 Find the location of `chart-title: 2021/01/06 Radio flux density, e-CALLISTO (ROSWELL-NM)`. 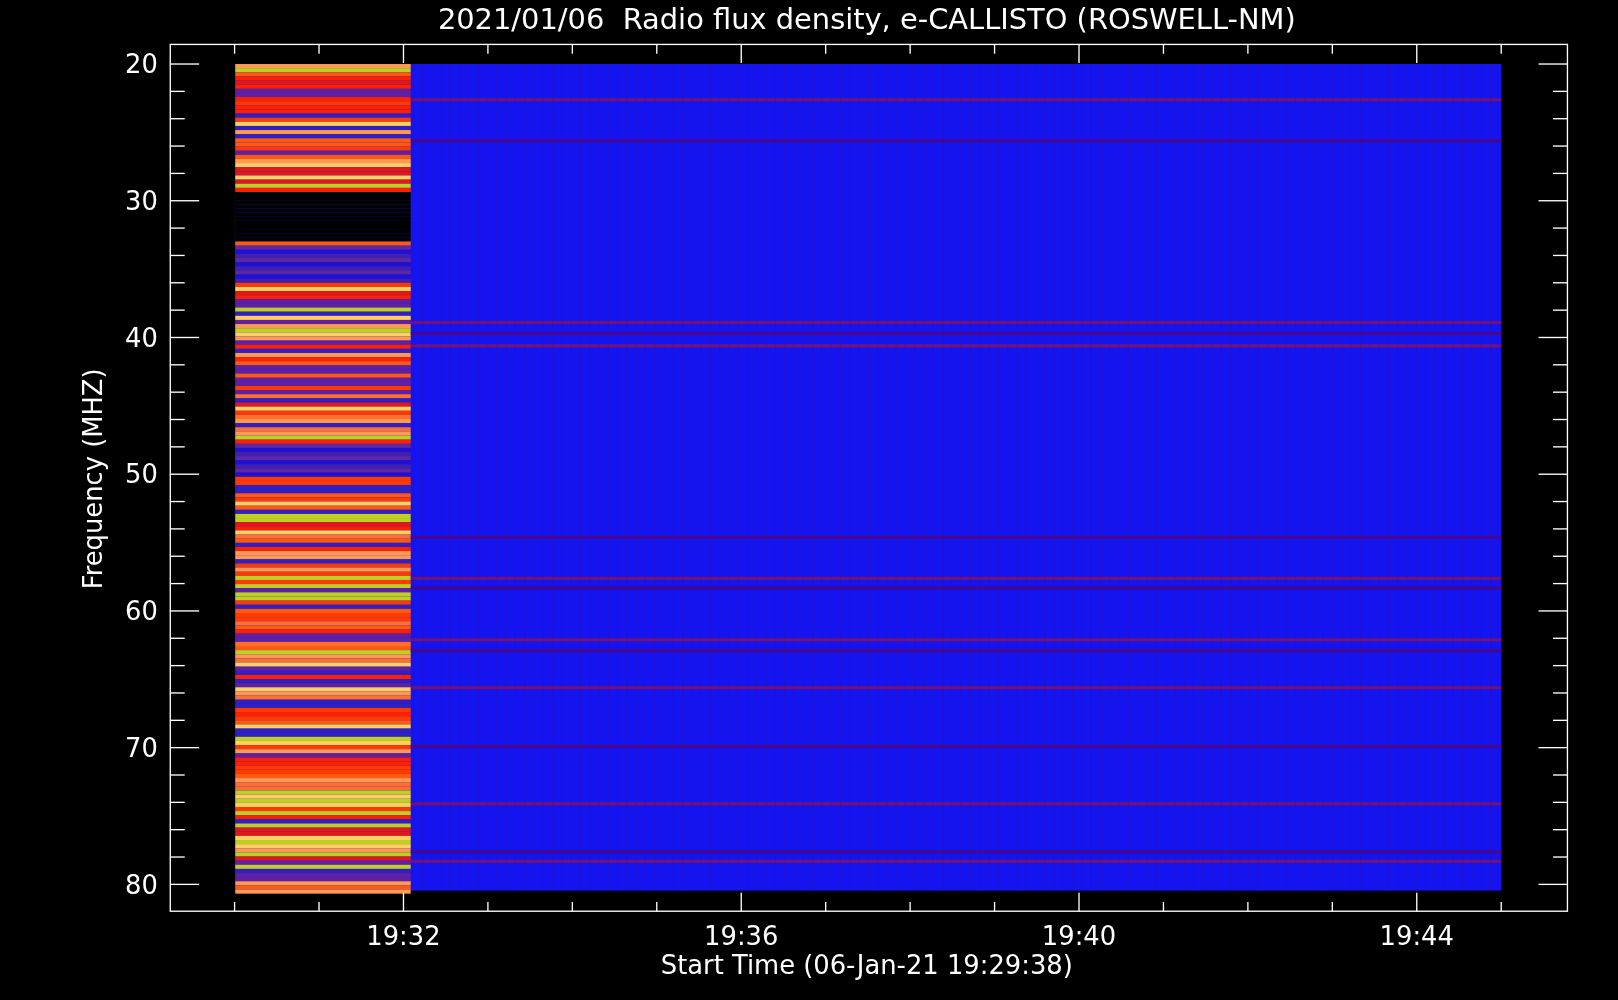

chart-title: 2021/01/06 Radio flux density, e-CALLISTO (ROSWELL-NM) is located at coordinates (866, 18).